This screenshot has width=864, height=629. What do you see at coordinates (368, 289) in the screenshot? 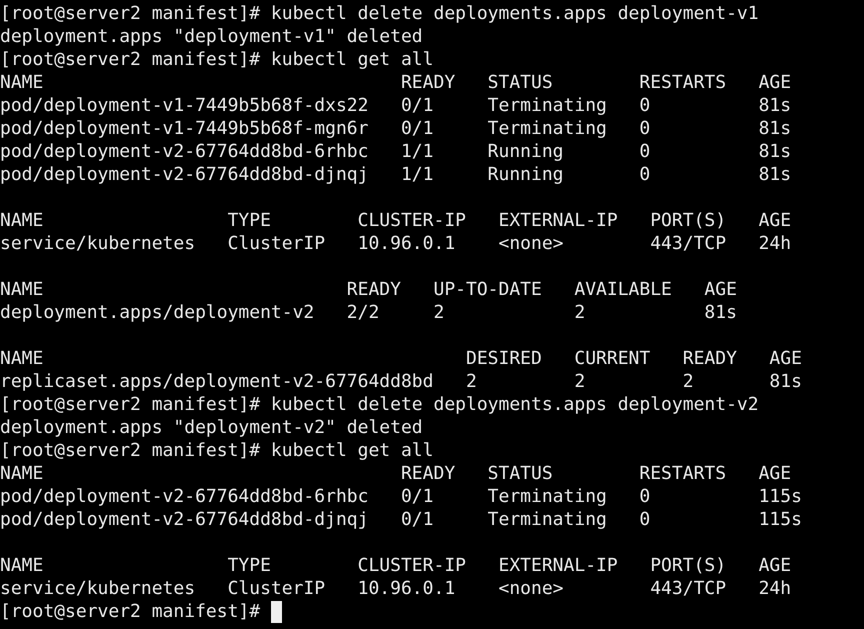
I see `output-line: NAME READY UP-TO-DATE AVAILABLE AGE` at bounding box center [368, 289].